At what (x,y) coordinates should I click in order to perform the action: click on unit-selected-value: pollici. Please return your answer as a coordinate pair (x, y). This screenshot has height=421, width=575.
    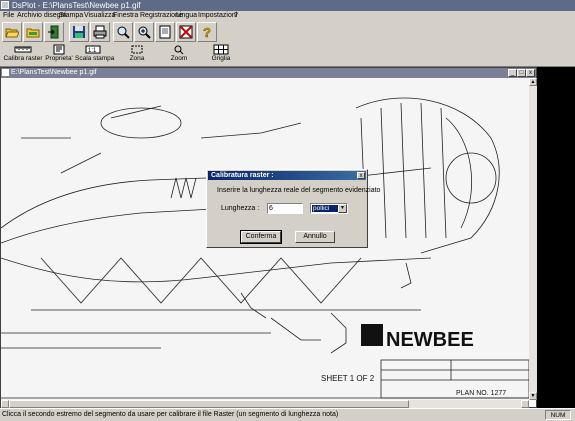
    Looking at the image, I should click on (325, 208).